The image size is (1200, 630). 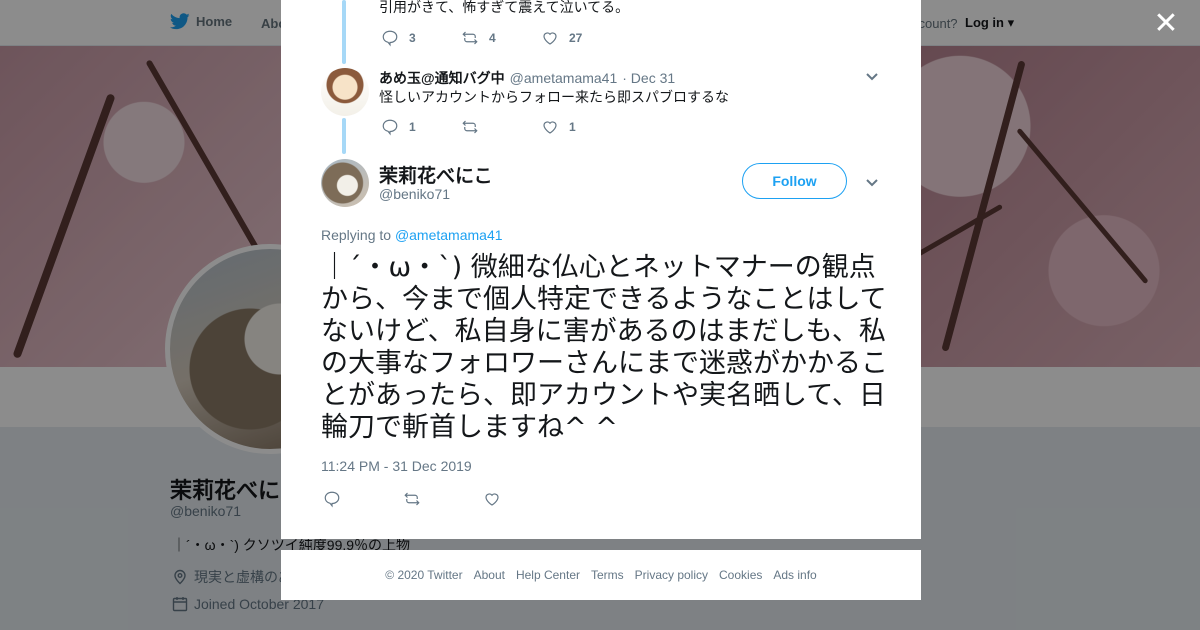 What do you see at coordinates (794, 181) in the screenshot?
I see `follow-button: Follow` at bounding box center [794, 181].